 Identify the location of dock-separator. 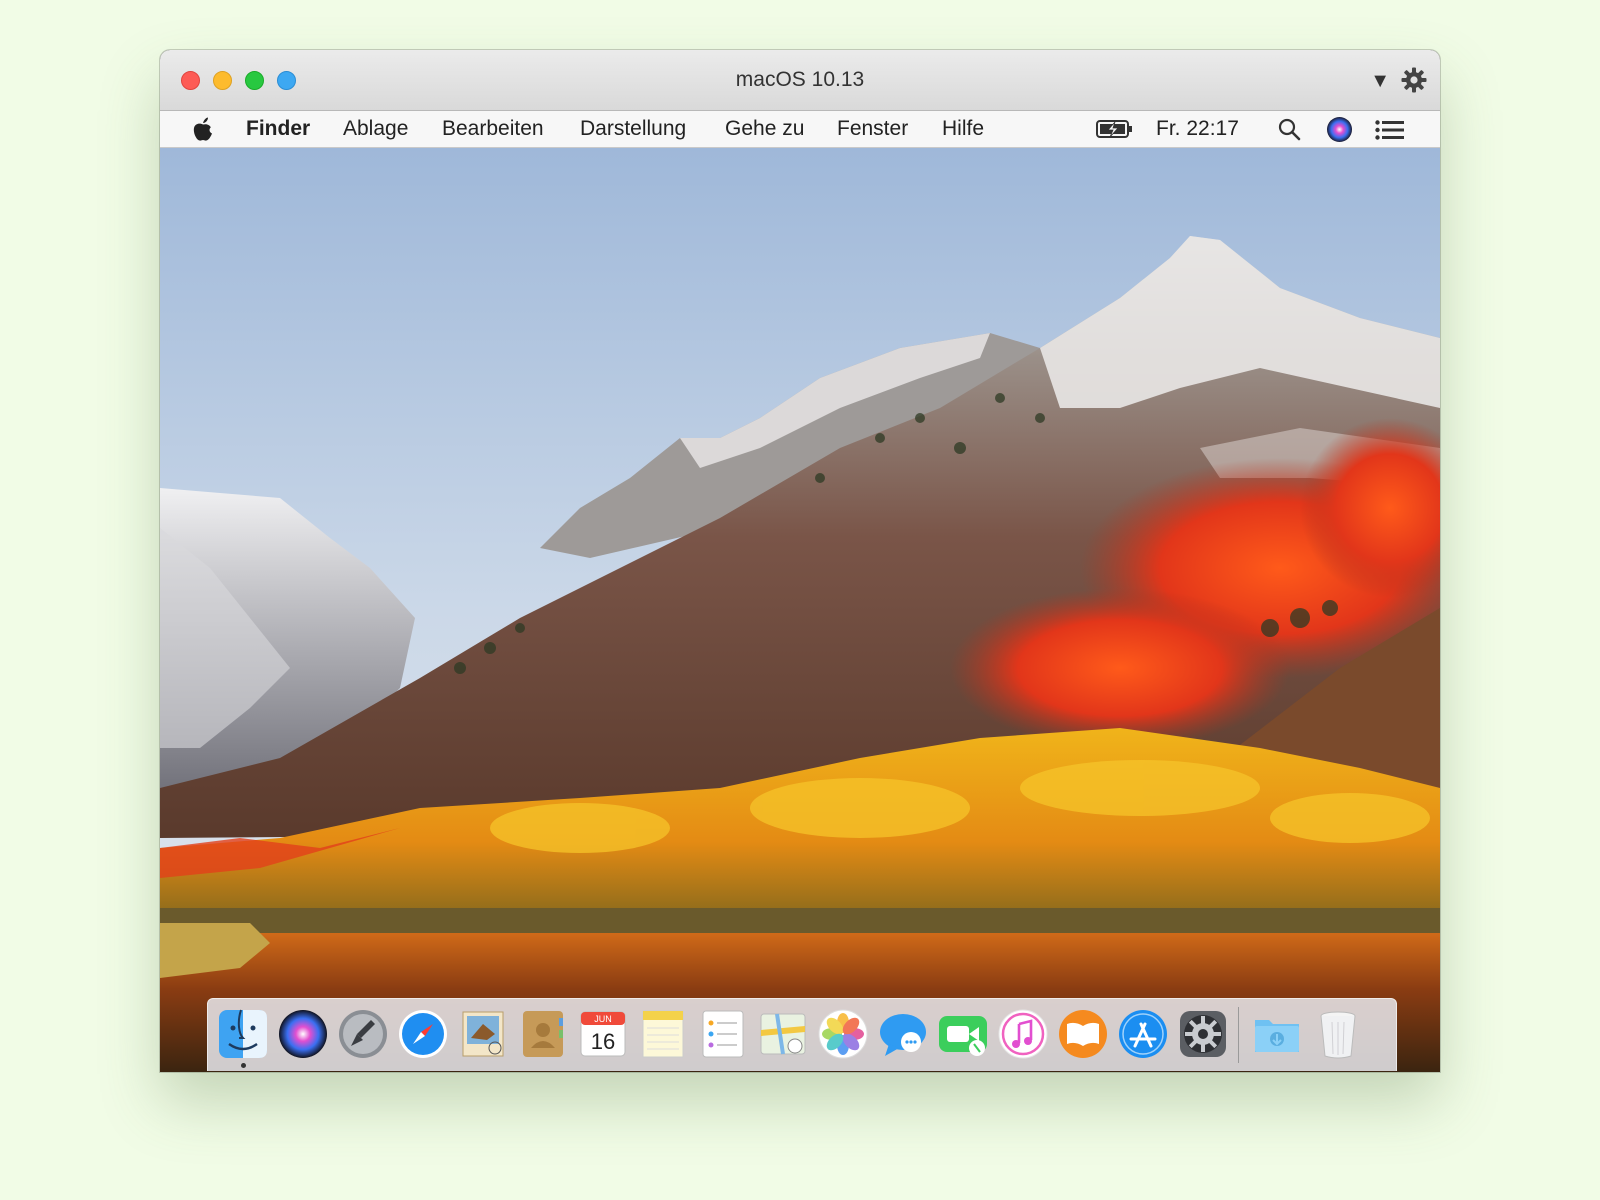
(1238, 1035).